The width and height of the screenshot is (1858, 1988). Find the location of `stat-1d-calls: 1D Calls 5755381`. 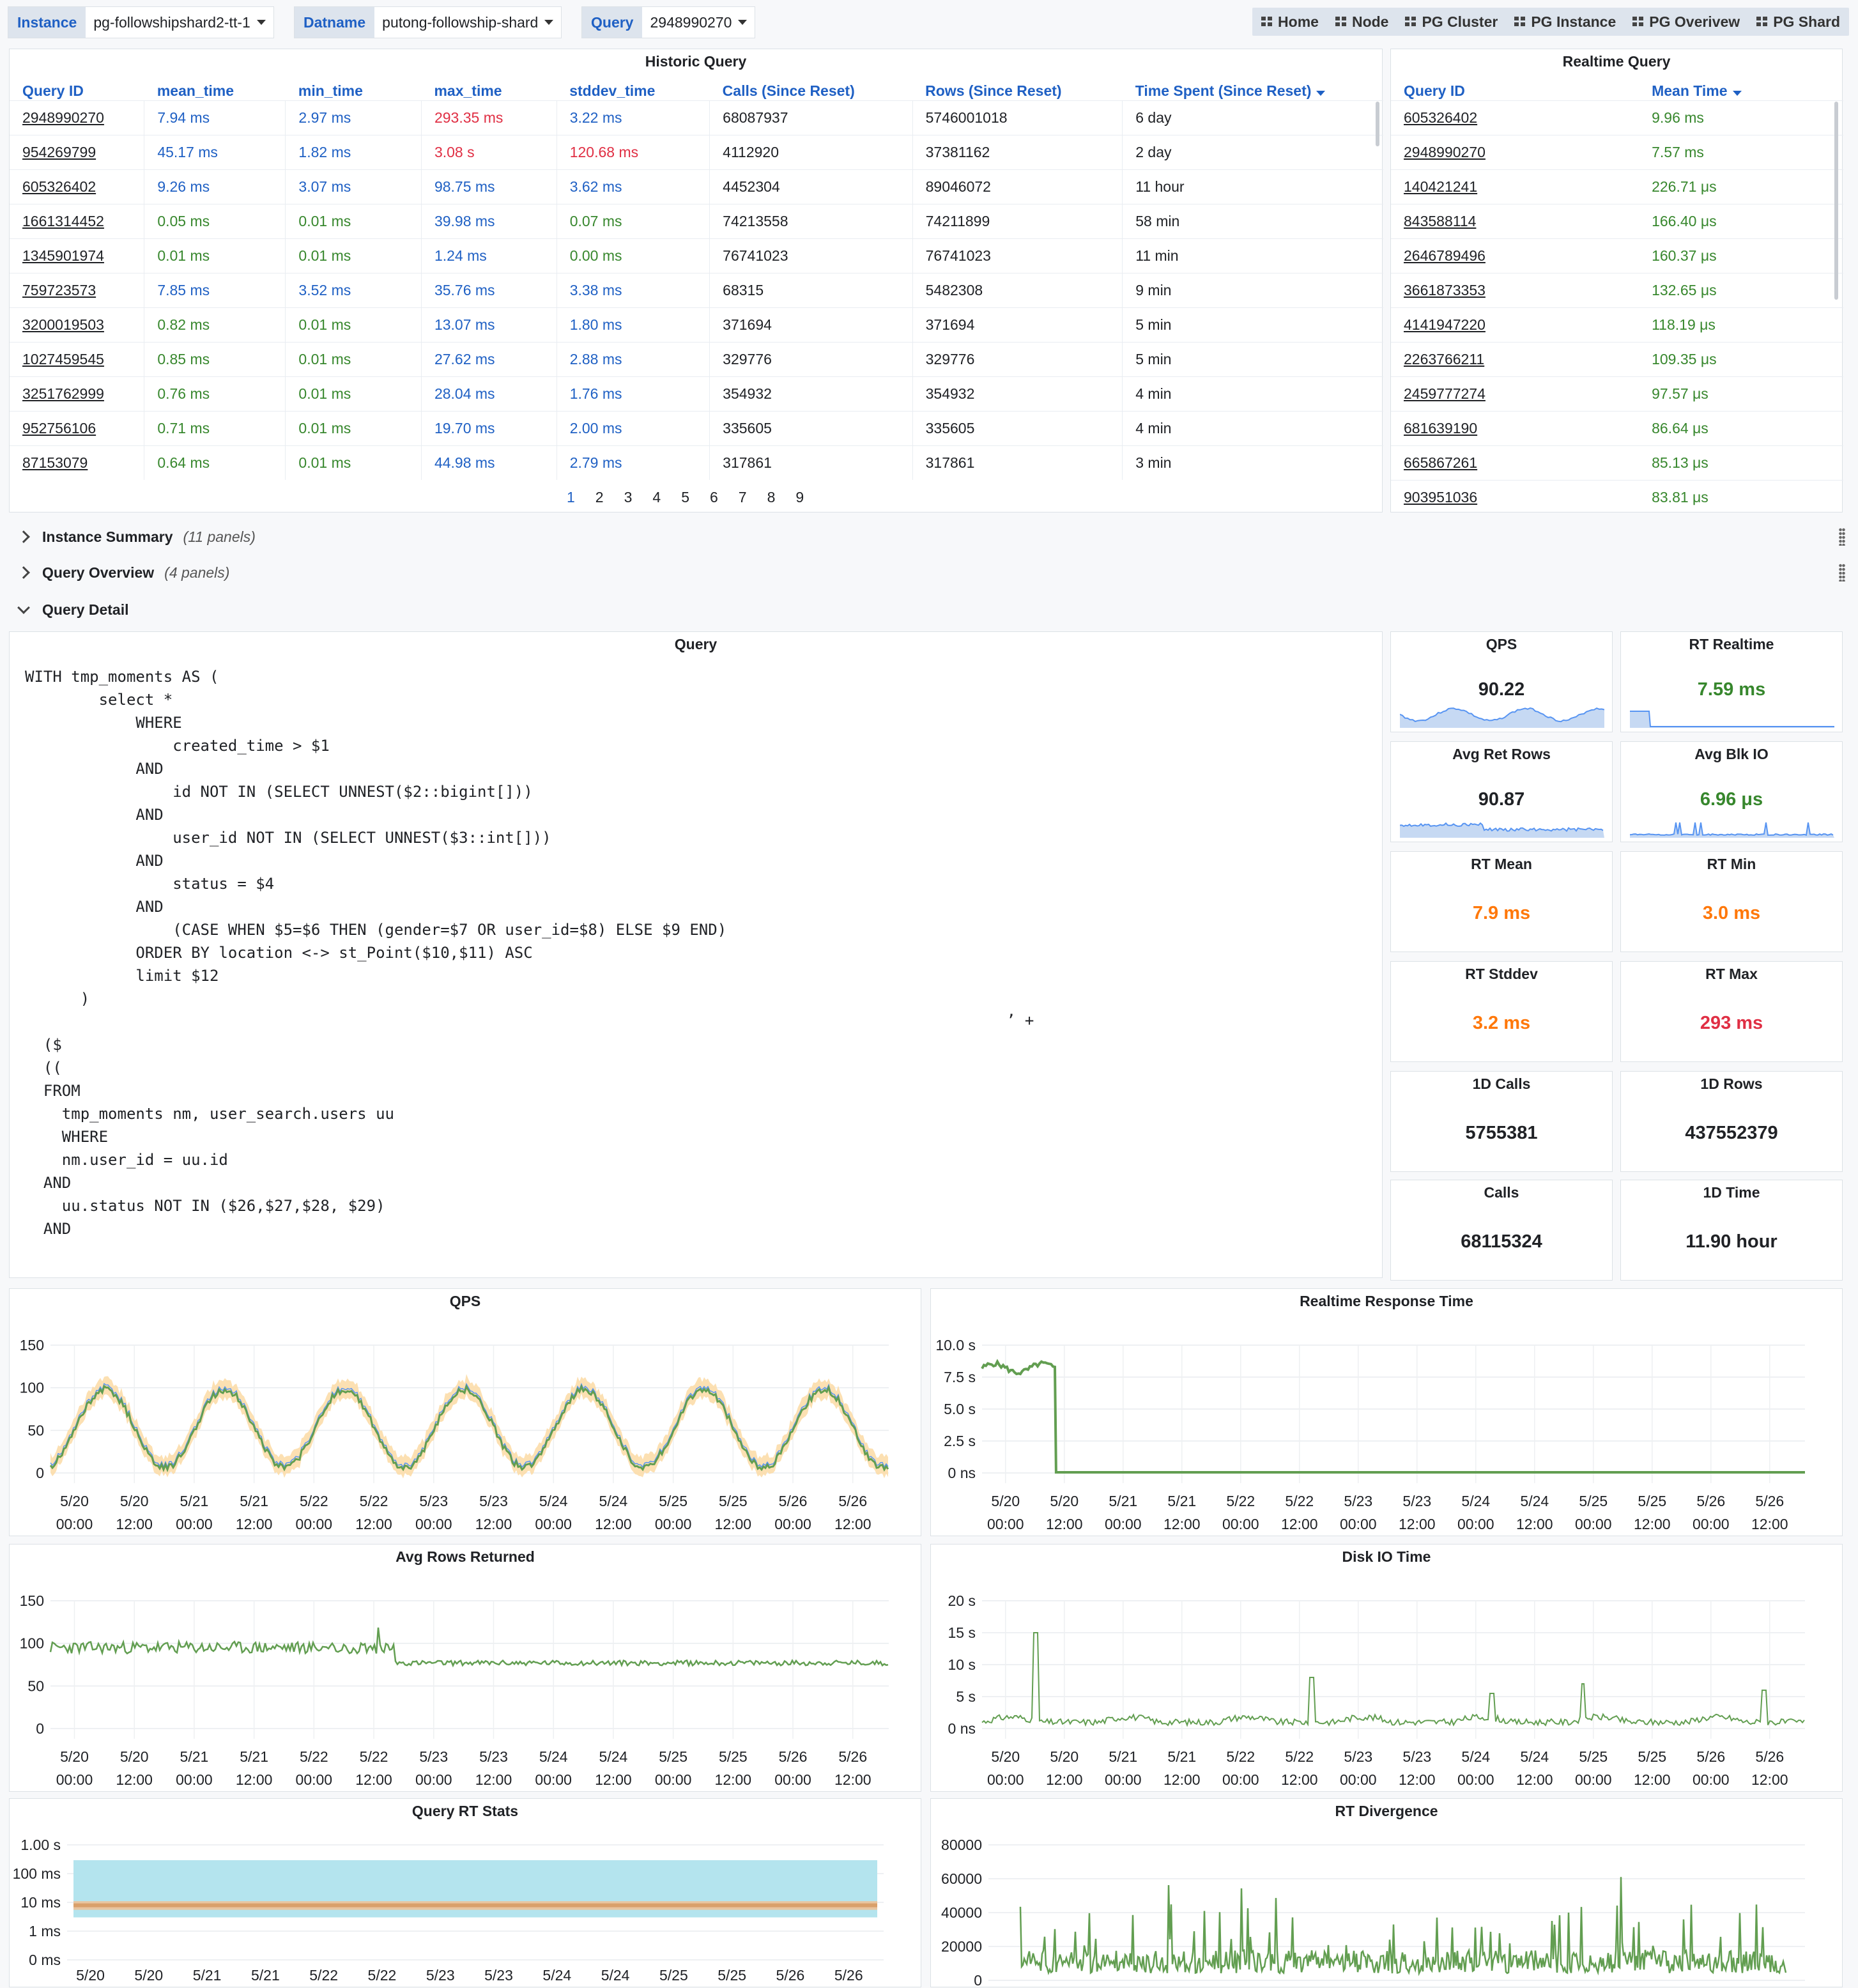

stat-1d-calls: 1D Calls 5755381 is located at coordinates (1502, 1121).